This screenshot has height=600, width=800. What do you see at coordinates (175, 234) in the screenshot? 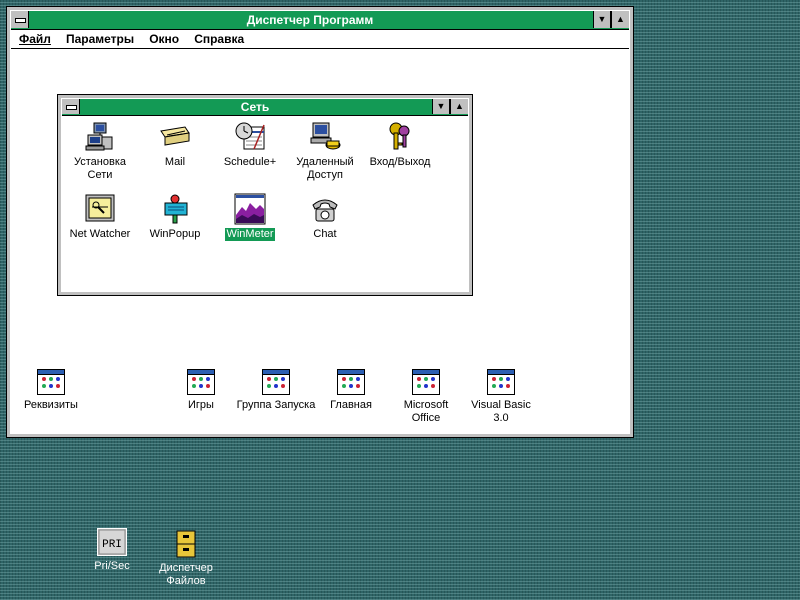
I see `icon-label: WinPopup` at bounding box center [175, 234].